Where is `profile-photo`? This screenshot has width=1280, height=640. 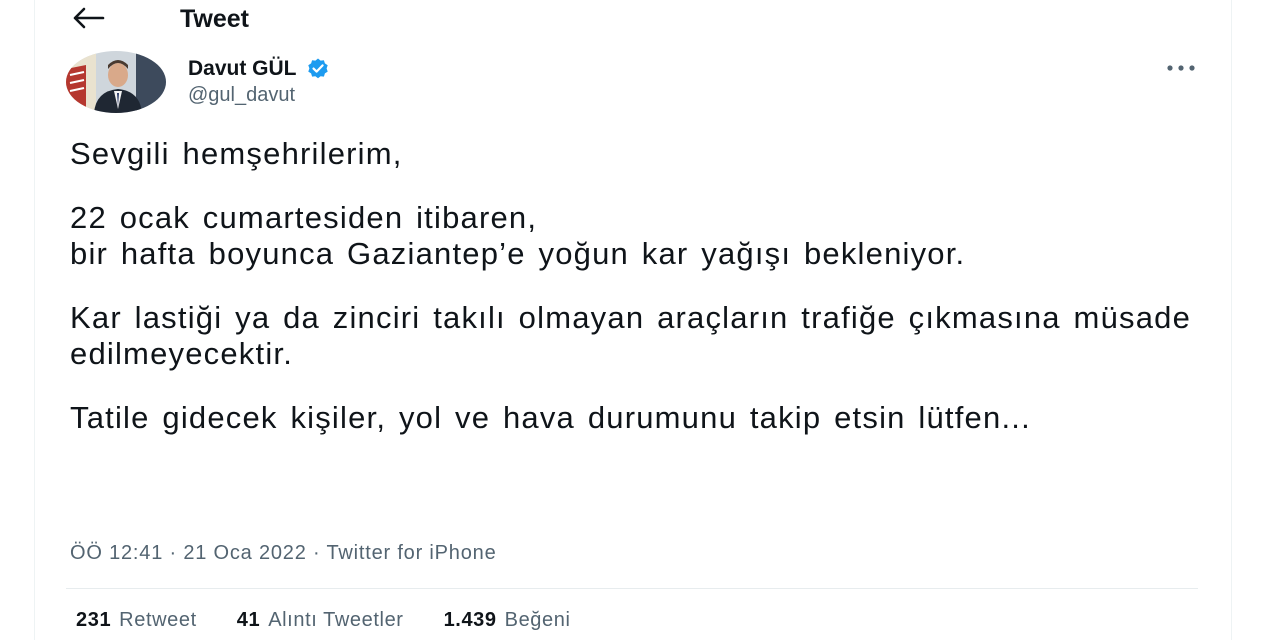
profile-photo is located at coordinates (116, 82).